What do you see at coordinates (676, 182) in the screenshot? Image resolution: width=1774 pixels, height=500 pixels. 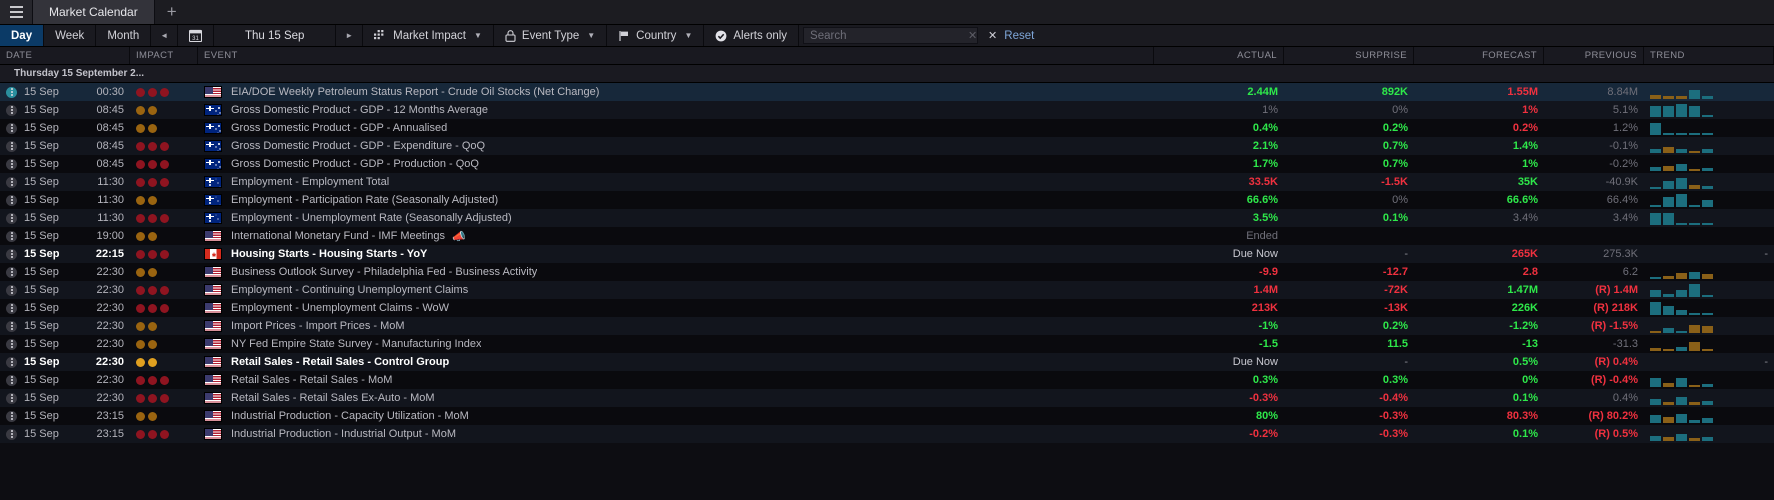 I see `cell-event: Employment - Employment Total` at bounding box center [676, 182].